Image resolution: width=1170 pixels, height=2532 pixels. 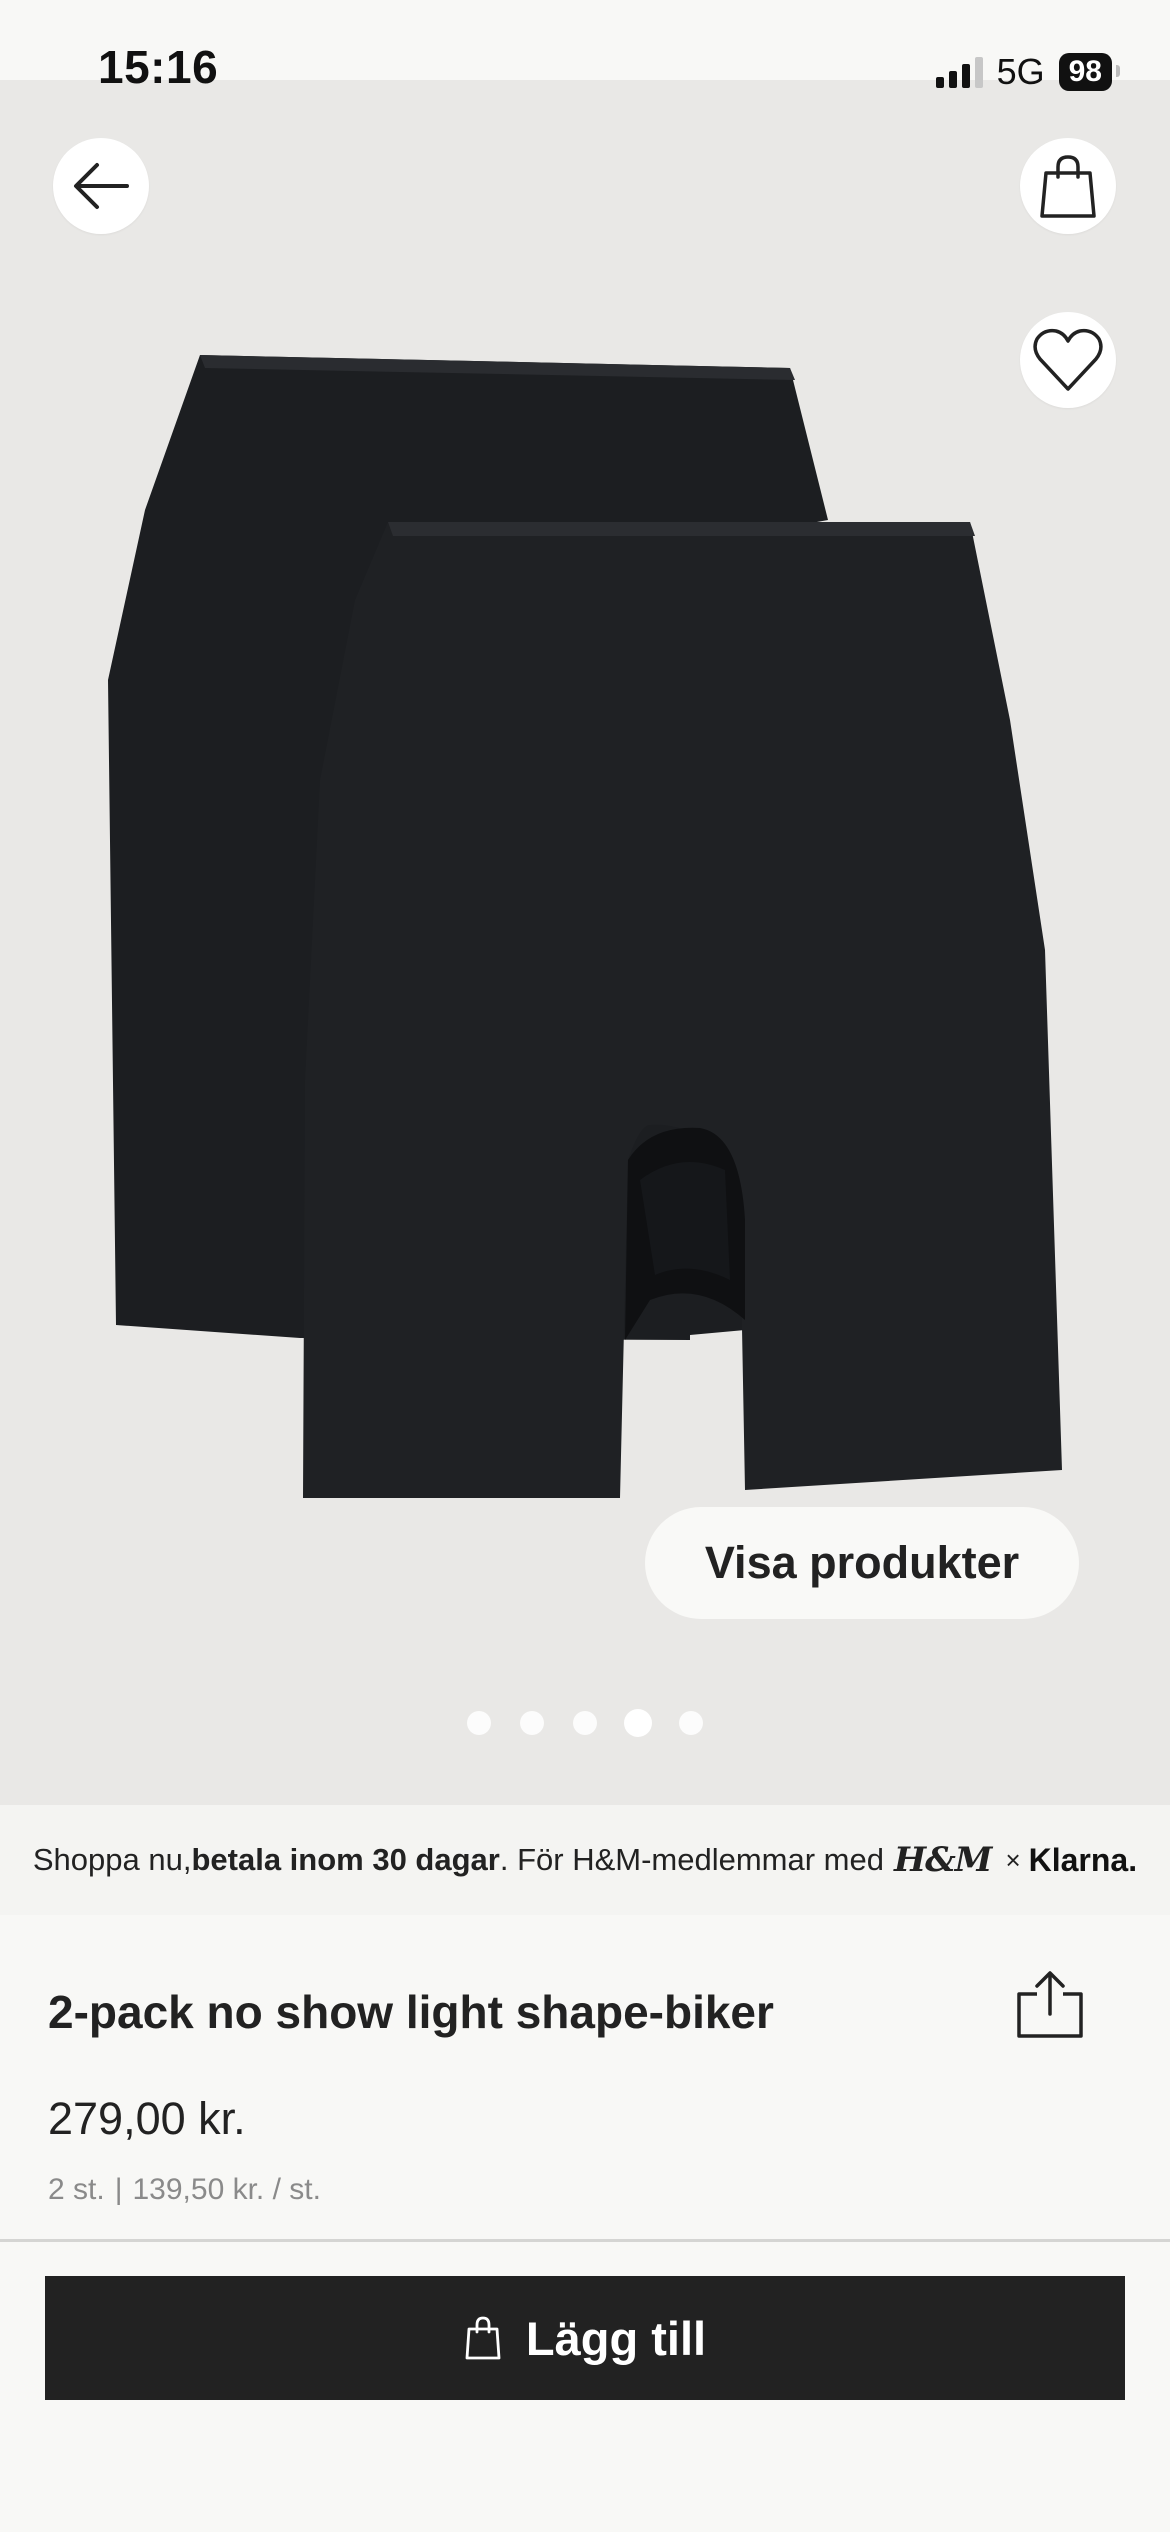 What do you see at coordinates (226, 2189) in the screenshot?
I see `unit-price: 139,50 kr. / st.` at bounding box center [226, 2189].